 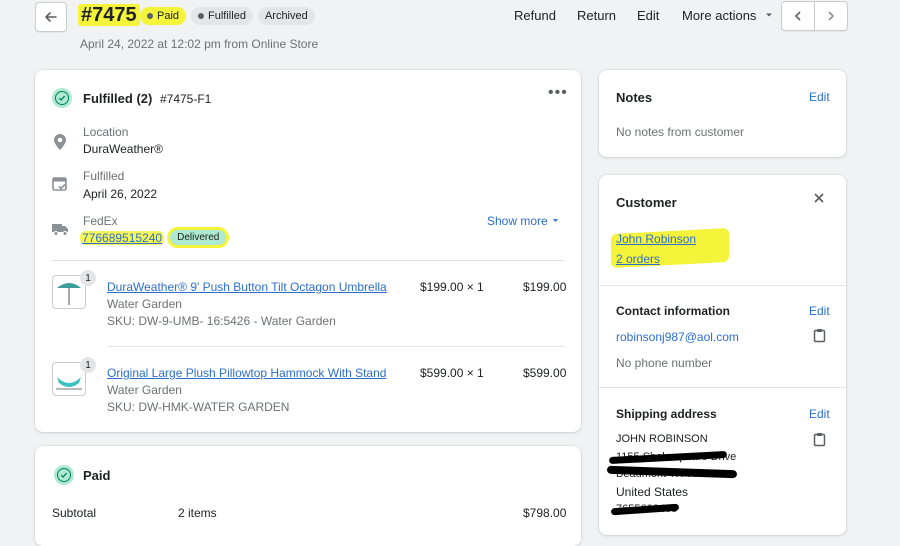 I want to click on notes-card: Notes Edit No notes from customer, so click(x=722, y=113).